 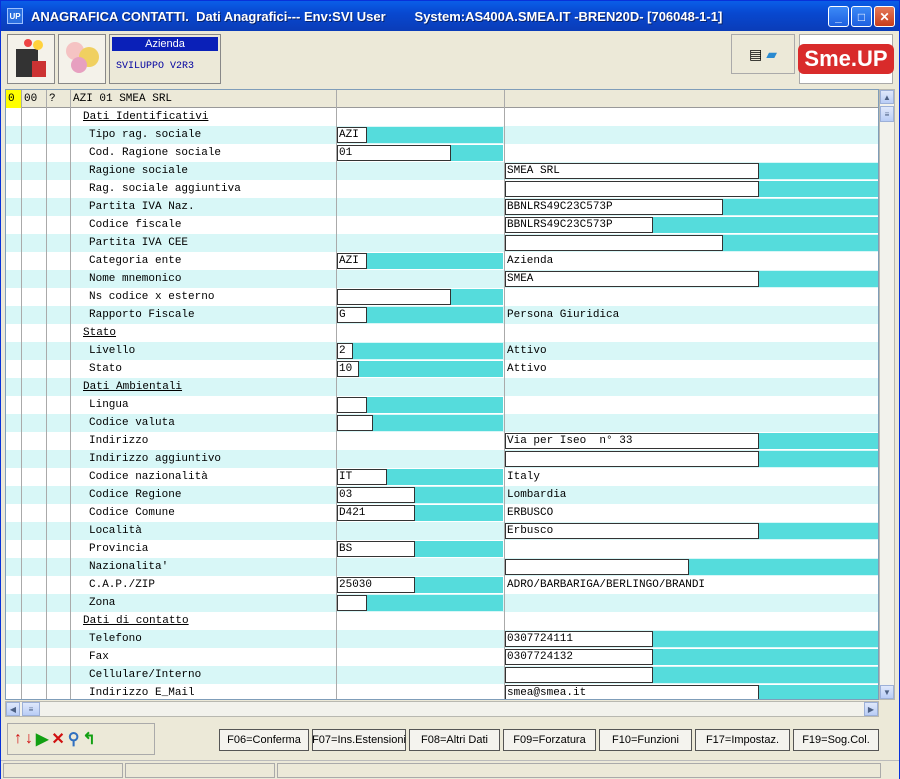 I want to click on horizontal-scrollbar: ◀ ≡ ▶, so click(x=442, y=709).